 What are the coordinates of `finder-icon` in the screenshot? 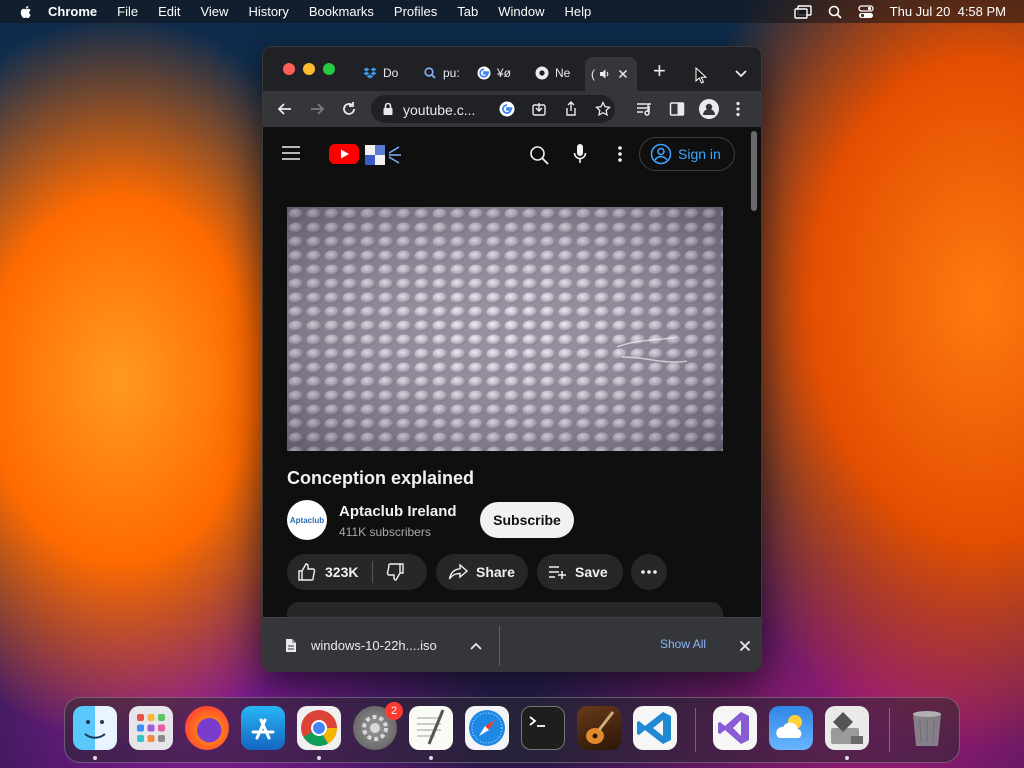 It's located at (95, 728).